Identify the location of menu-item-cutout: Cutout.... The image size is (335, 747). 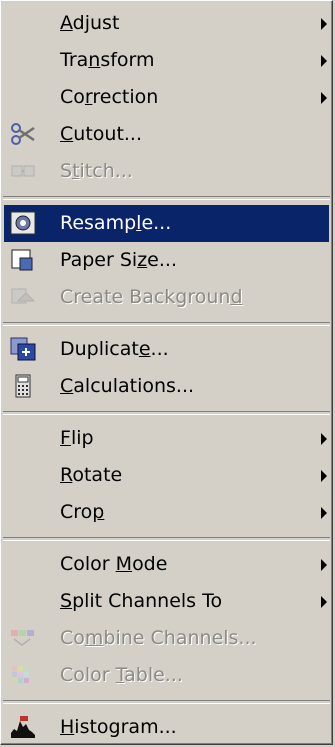
(166, 134).